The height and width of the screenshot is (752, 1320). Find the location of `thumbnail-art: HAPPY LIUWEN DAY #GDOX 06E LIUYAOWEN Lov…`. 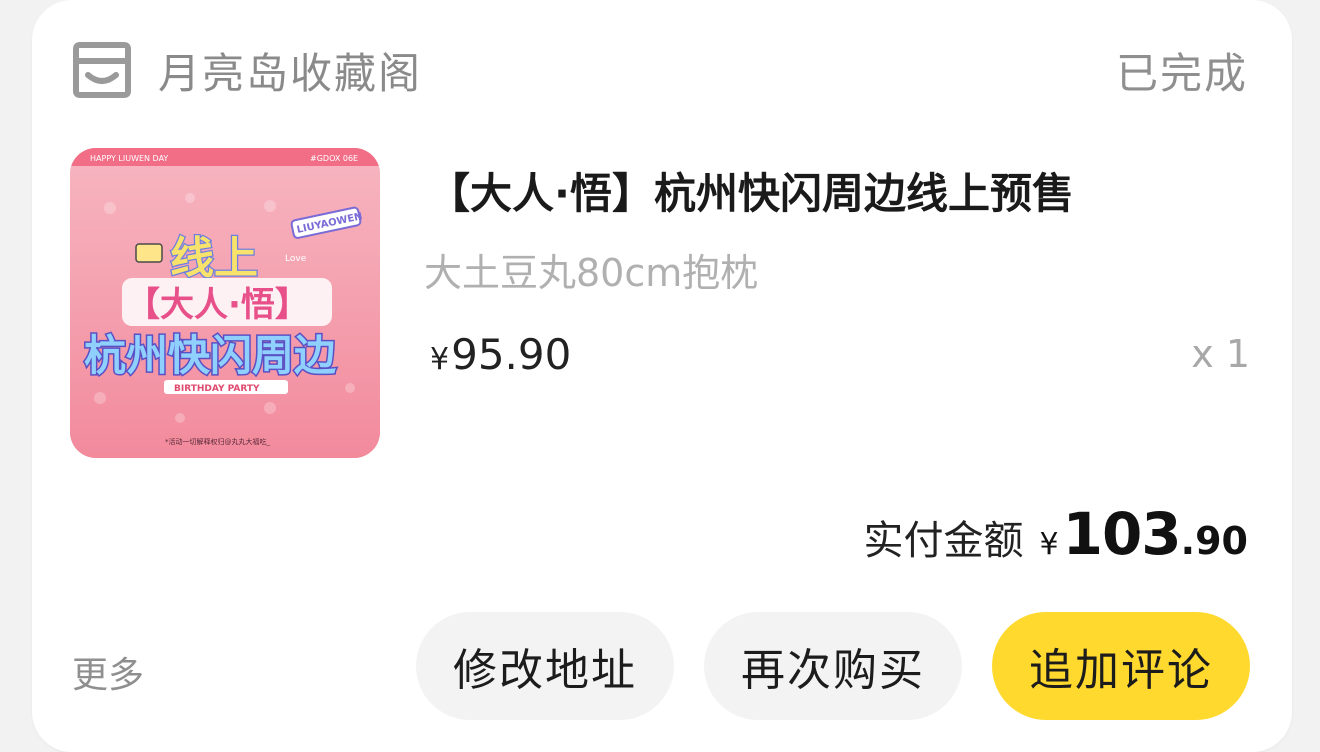

thumbnail-art: HAPPY LIUWEN DAY #GDOX 06E LIUYAOWEN Lov… is located at coordinates (225, 303).